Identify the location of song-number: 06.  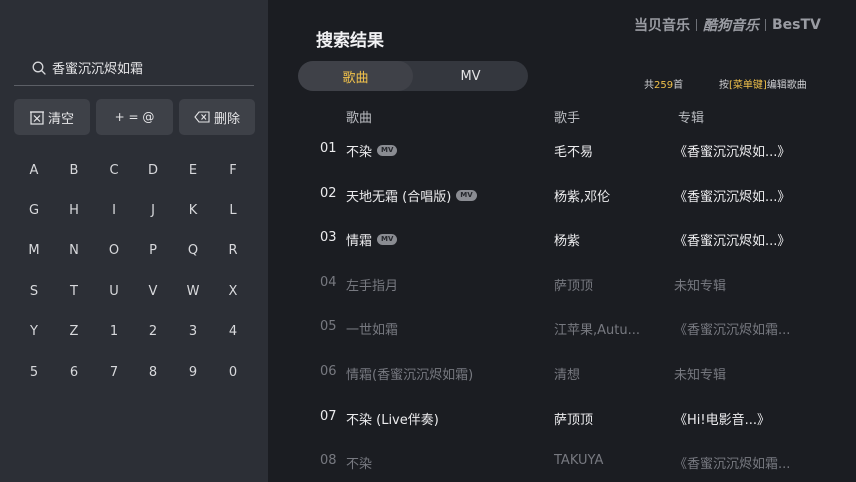
(328, 371).